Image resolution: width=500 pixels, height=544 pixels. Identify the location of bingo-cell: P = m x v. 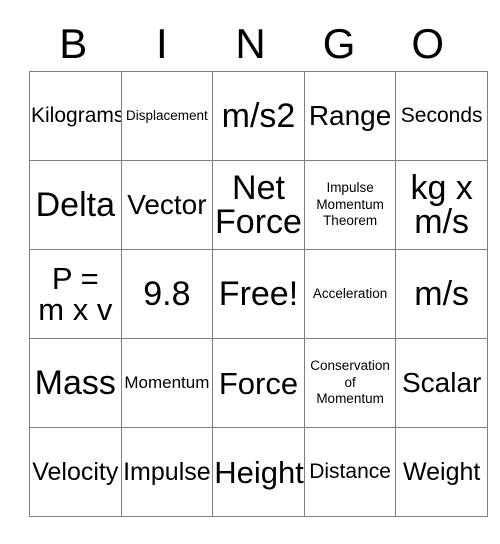
(75, 294).